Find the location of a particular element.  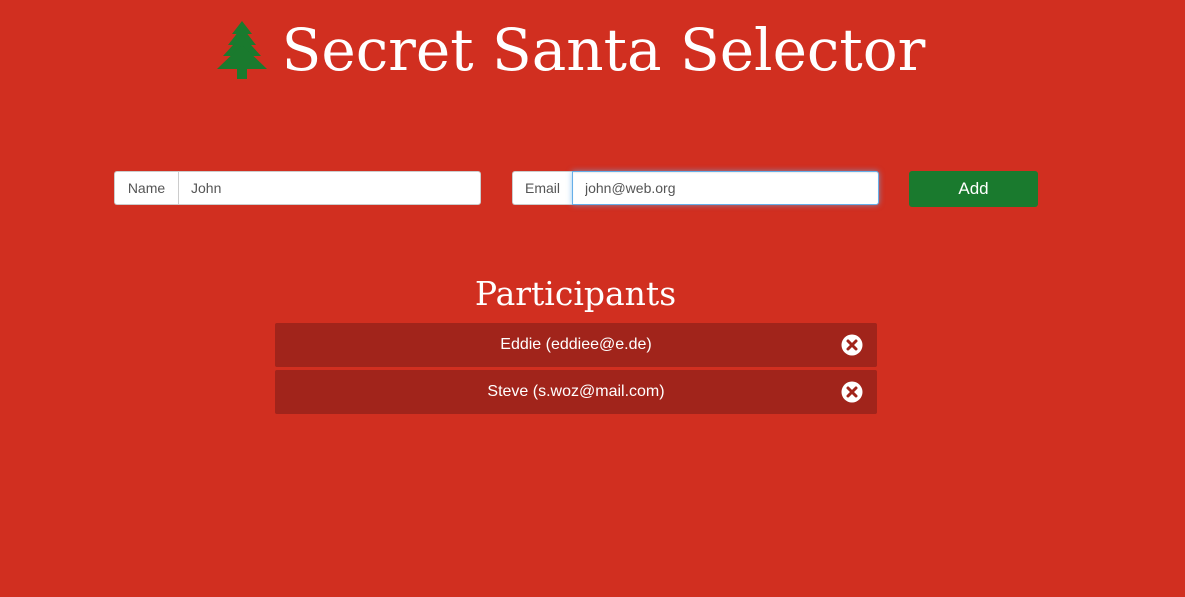

participant-label: Steve (s.woz@mail.com) is located at coordinates (576, 391).